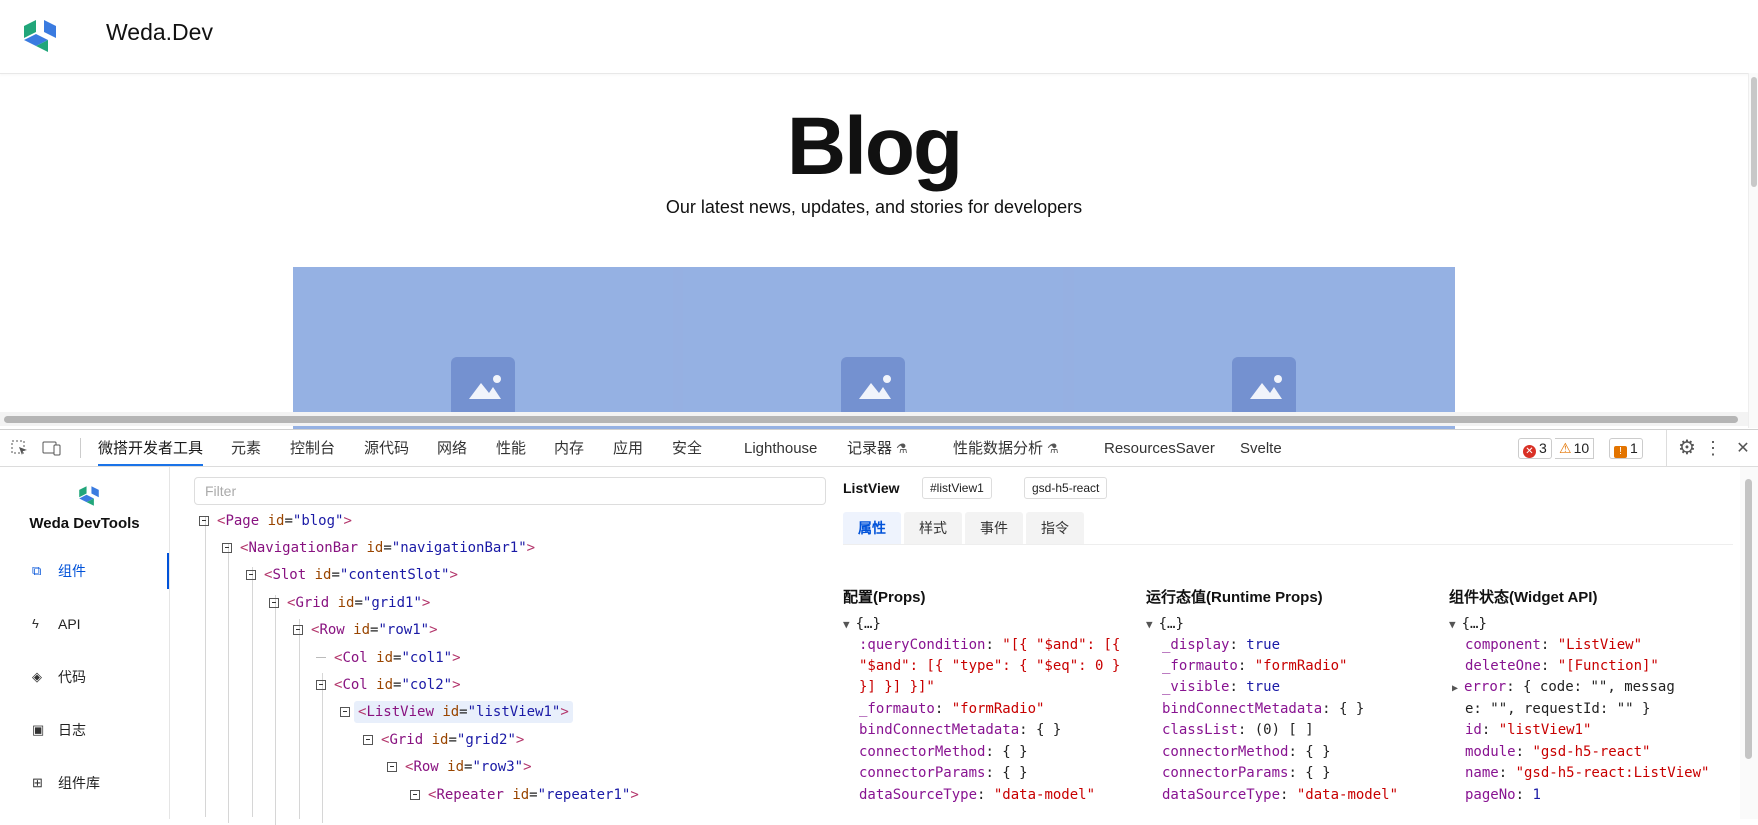 The image size is (1758, 825). I want to click on tree-node-tag: Col, so click(355, 685).